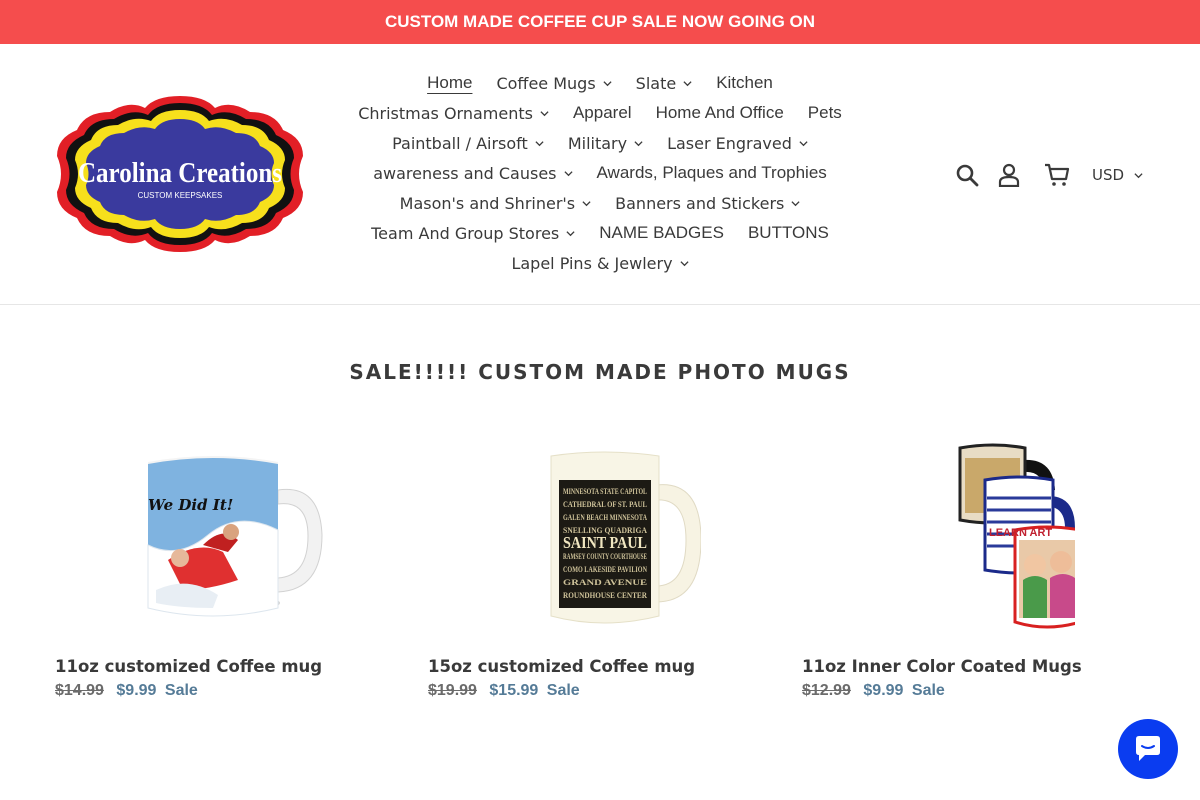 The image size is (1200, 800). I want to click on cart-icon, so click(1057, 175).